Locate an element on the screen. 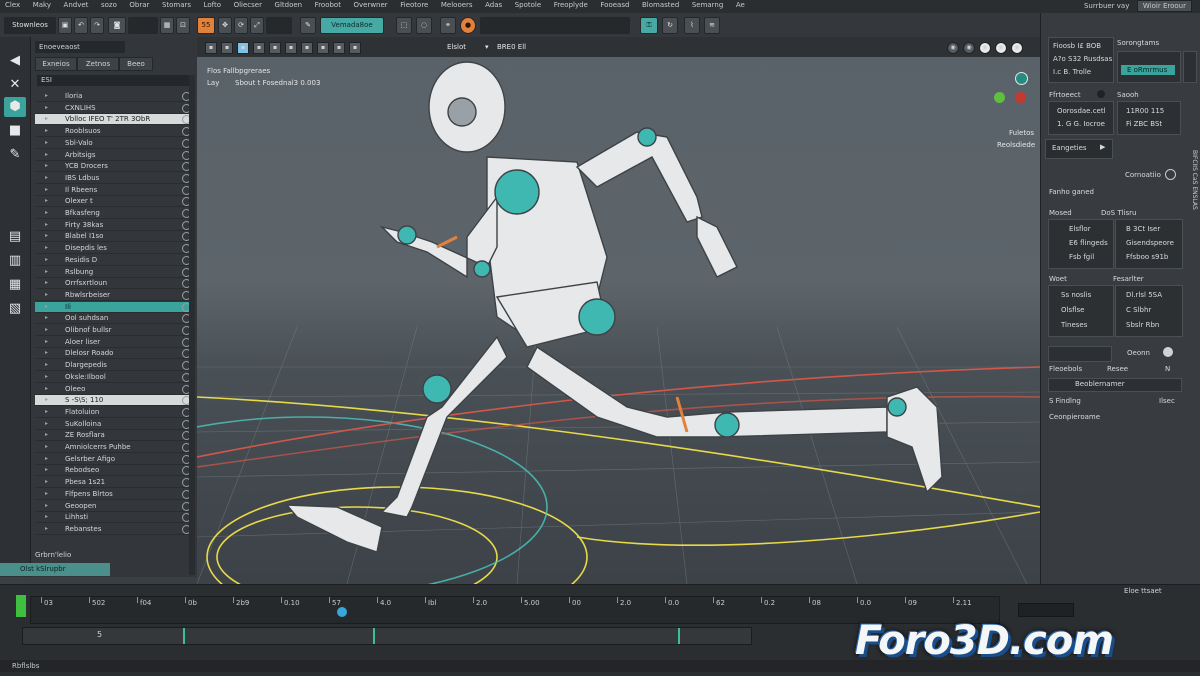 The height and width of the screenshot is (676, 1200). frame-field is located at coordinates (1046, 610).